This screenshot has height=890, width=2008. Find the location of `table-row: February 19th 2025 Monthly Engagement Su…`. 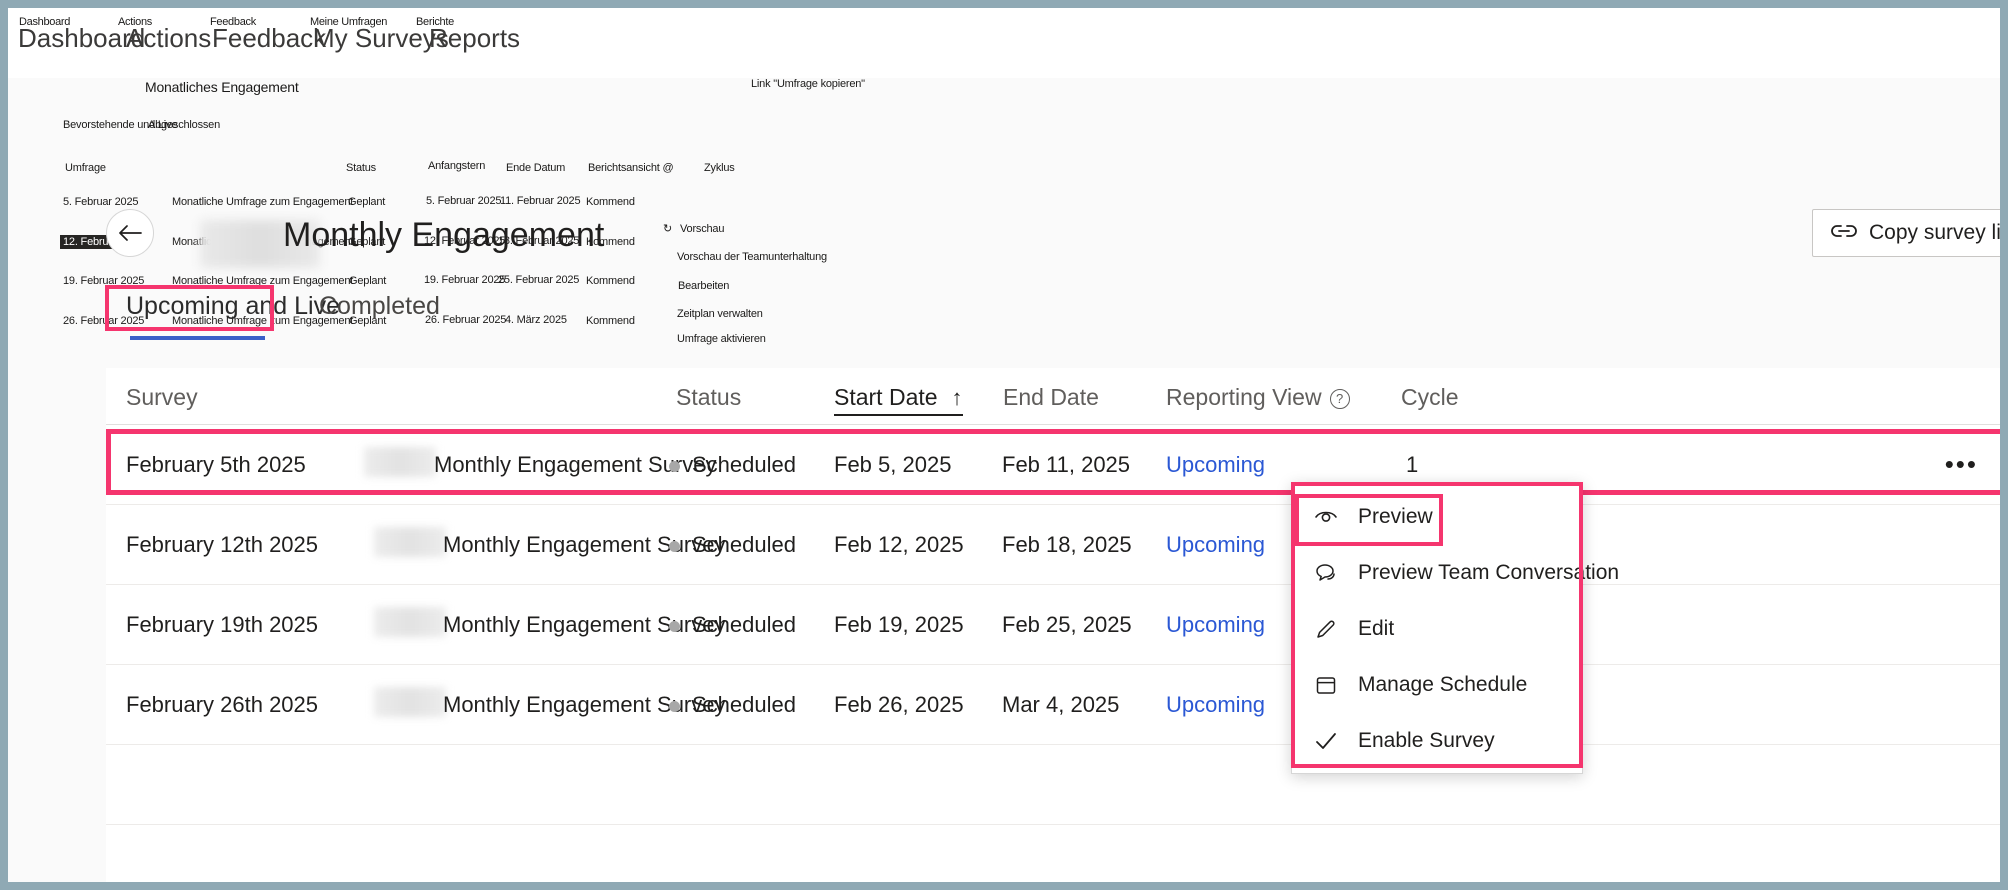

table-row: February 19th 2025 Monthly Engagement Su… is located at coordinates (1053, 625).